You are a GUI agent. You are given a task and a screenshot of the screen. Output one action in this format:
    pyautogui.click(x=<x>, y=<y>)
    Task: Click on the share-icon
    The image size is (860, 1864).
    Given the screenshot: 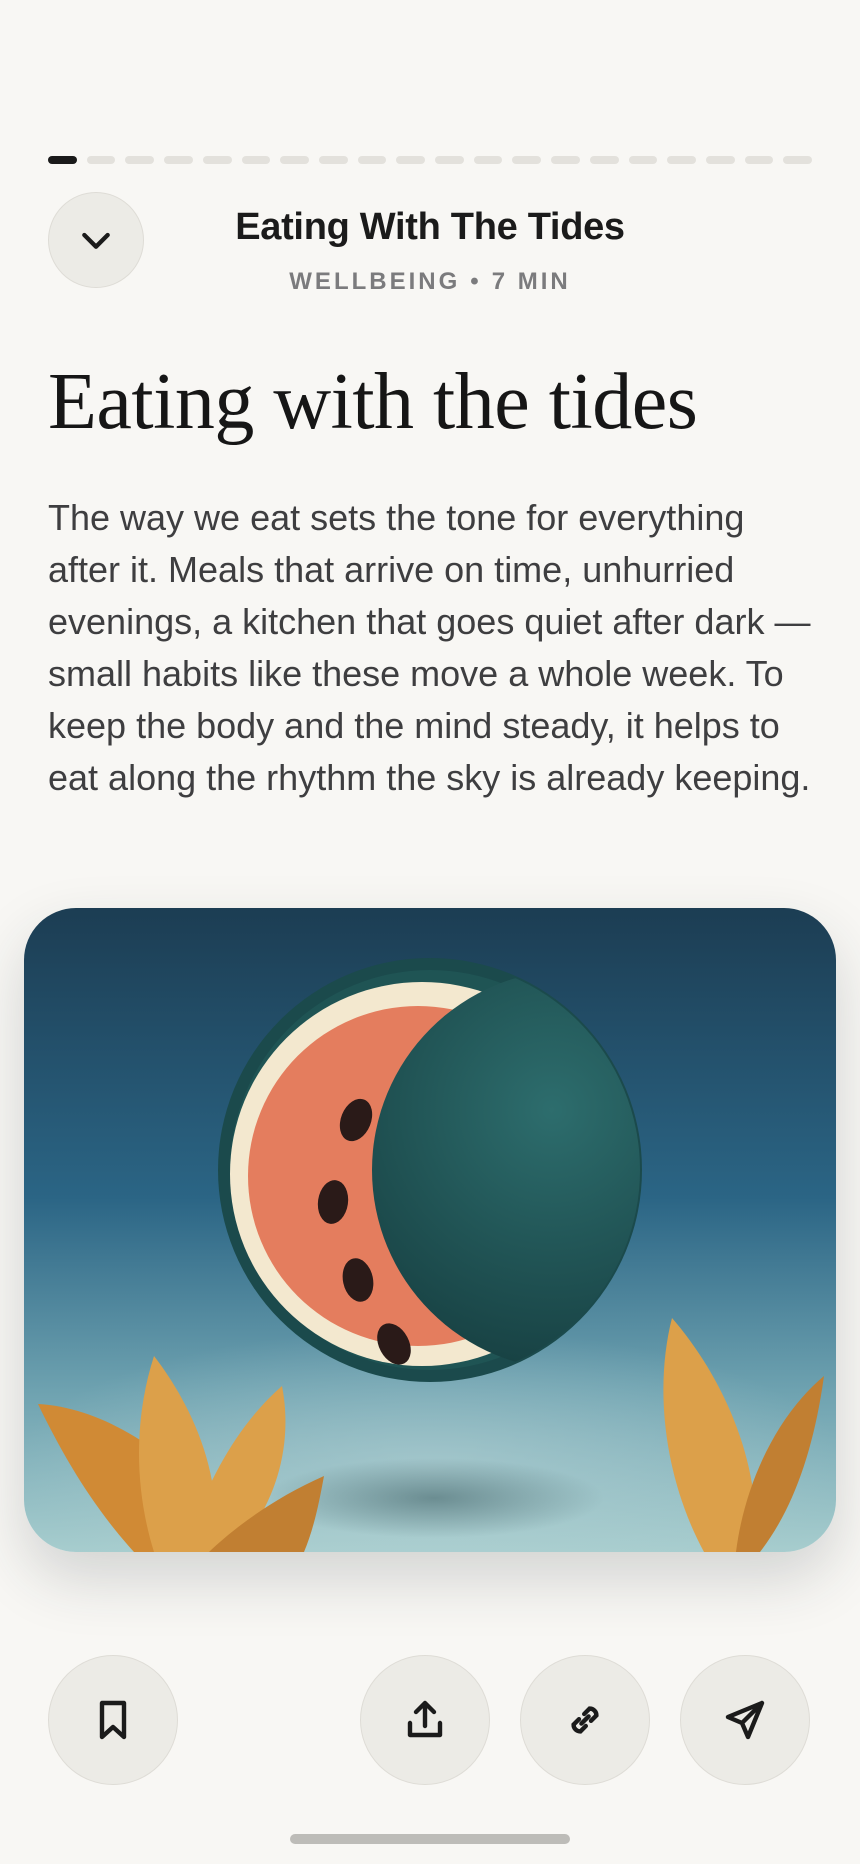 What is the action you would take?
    pyautogui.click(x=425, y=1719)
    